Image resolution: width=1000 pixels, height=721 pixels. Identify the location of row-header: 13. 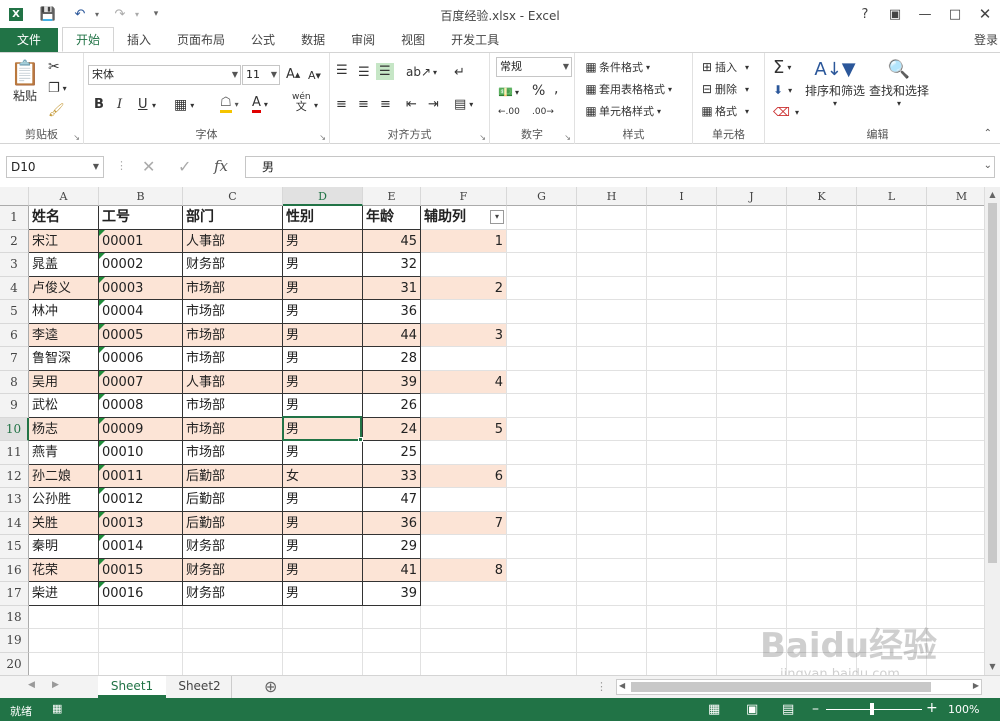
(14, 500).